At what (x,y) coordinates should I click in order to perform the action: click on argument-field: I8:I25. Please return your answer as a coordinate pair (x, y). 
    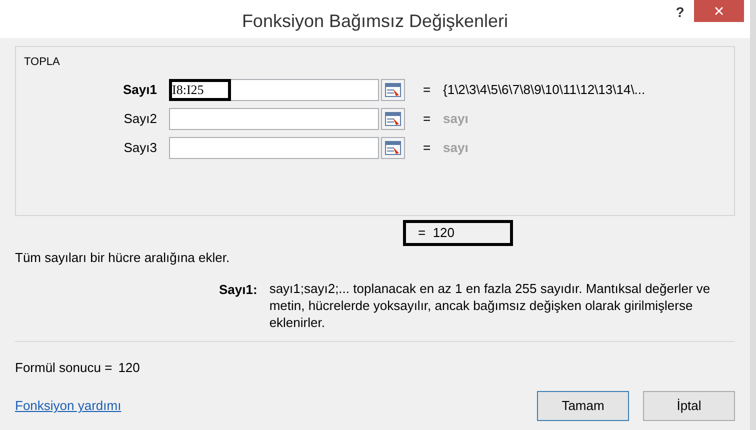
    Looking at the image, I should click on (274, 89).